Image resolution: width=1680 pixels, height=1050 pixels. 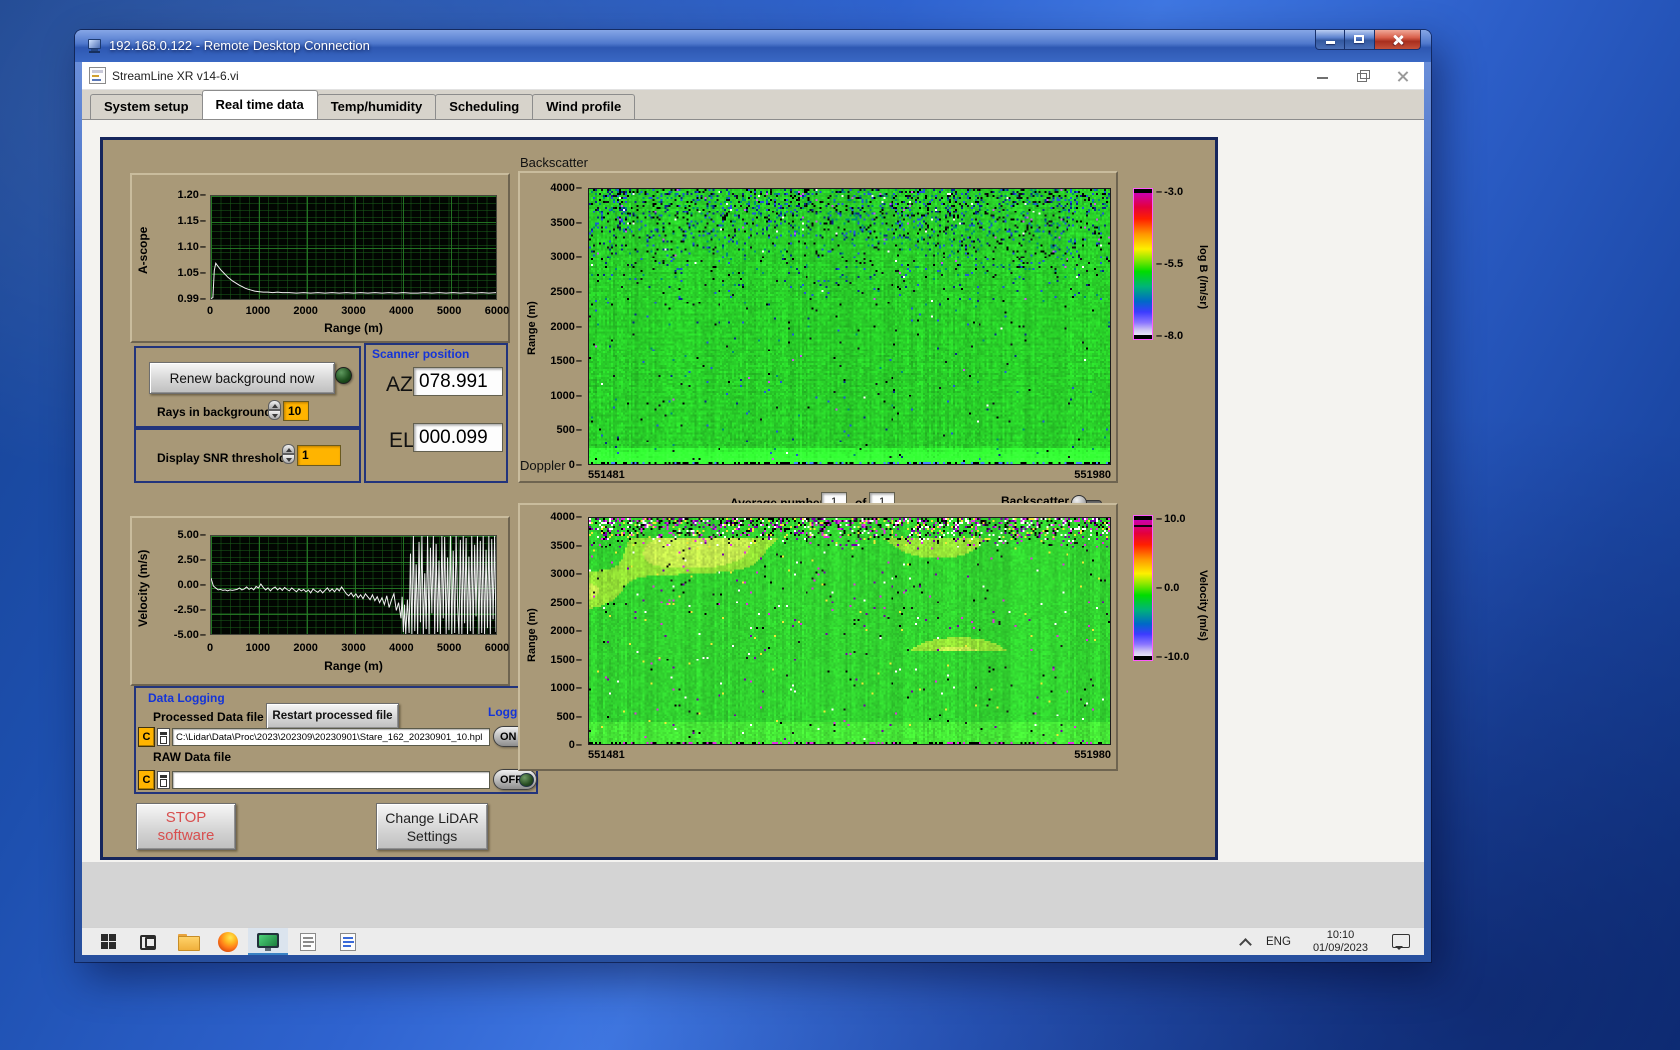 What do you see at coordinates (1340, 941) in the screenshot?
I see `taskbar-clock: 10:10 01/09/2023` at bounding box center [1340, 941].